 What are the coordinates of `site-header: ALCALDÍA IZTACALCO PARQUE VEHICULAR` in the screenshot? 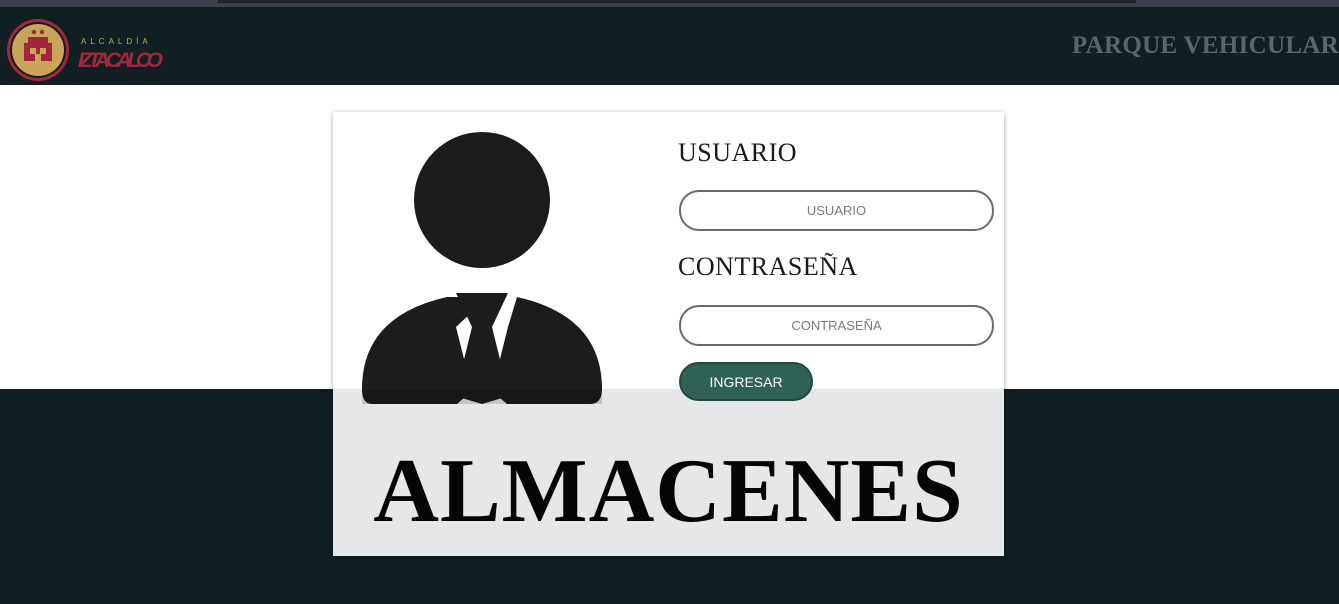 It's located at (669, 46).